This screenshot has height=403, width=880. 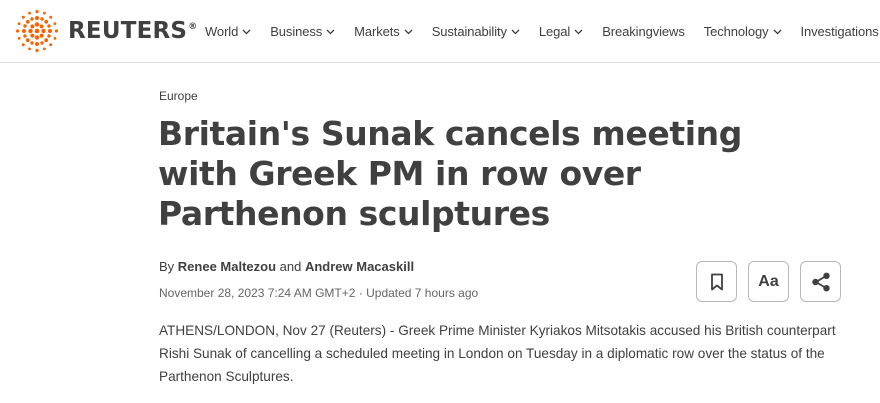 What do you see at coordinates (168, 266) in the screenshot?
I see `byline-prefix: By` at bounding box center [168, 266].